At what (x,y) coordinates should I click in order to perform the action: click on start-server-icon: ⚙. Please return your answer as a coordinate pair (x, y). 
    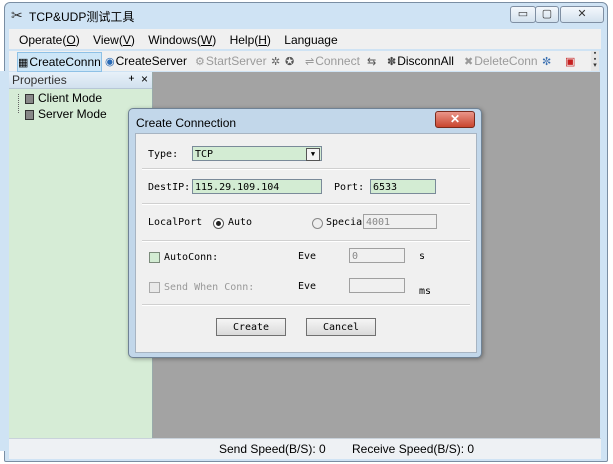
    Looking at the image, I should click on (200, 62).